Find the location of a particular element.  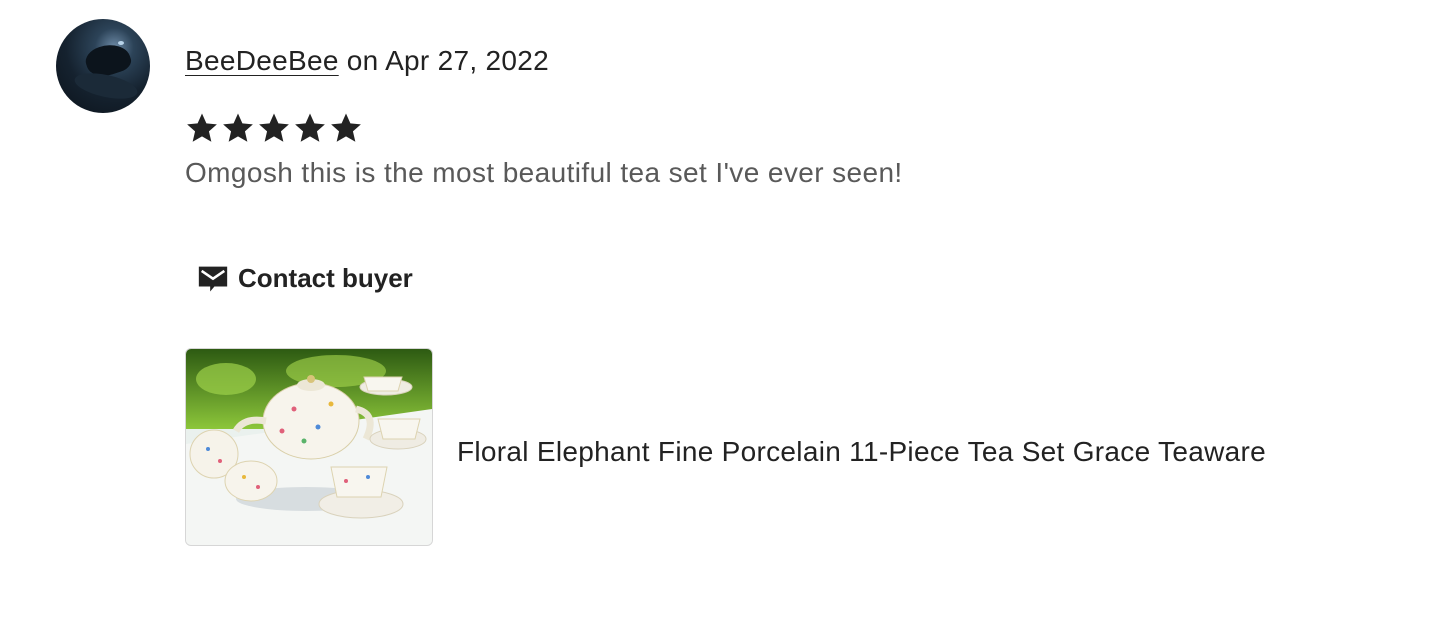

contact-buyer-label: Contact buyer is located at coordinates (325, 277).